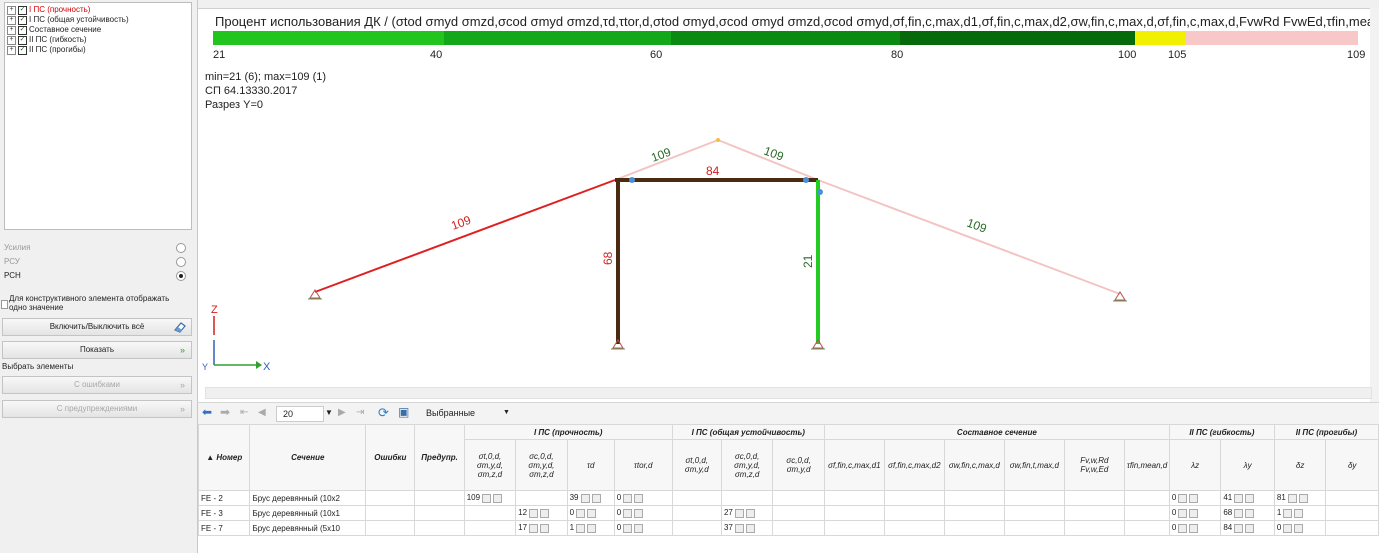 The image size is (1379, 553). I want to click on forward-icon: ➡, so click(225, 412).